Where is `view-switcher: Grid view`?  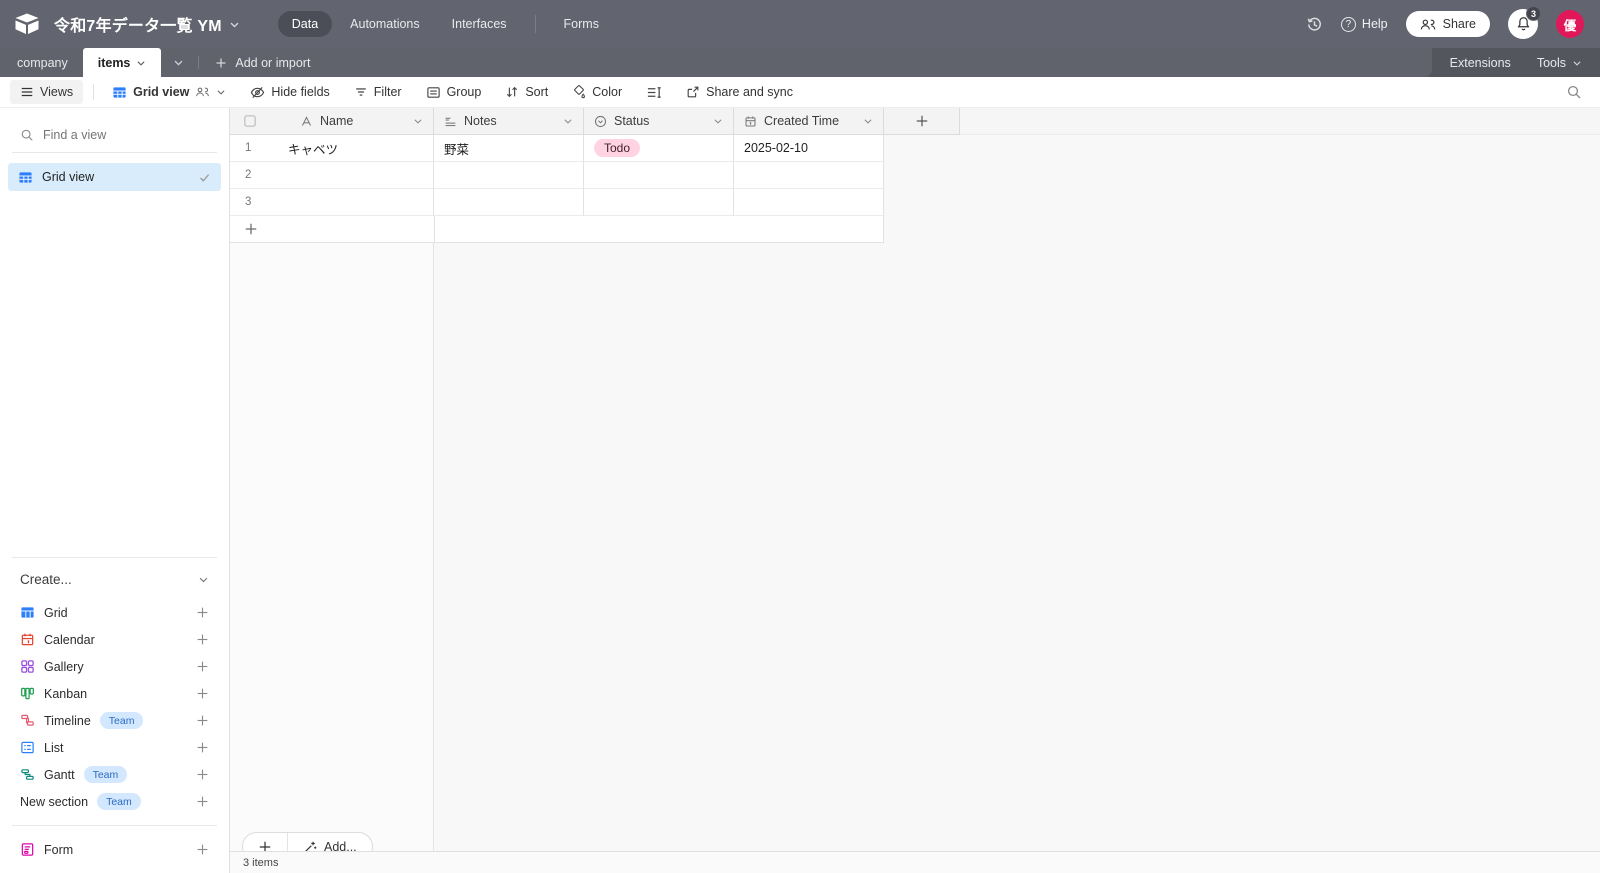 view-switcher: Grid view is located at coordinates (169, 92).